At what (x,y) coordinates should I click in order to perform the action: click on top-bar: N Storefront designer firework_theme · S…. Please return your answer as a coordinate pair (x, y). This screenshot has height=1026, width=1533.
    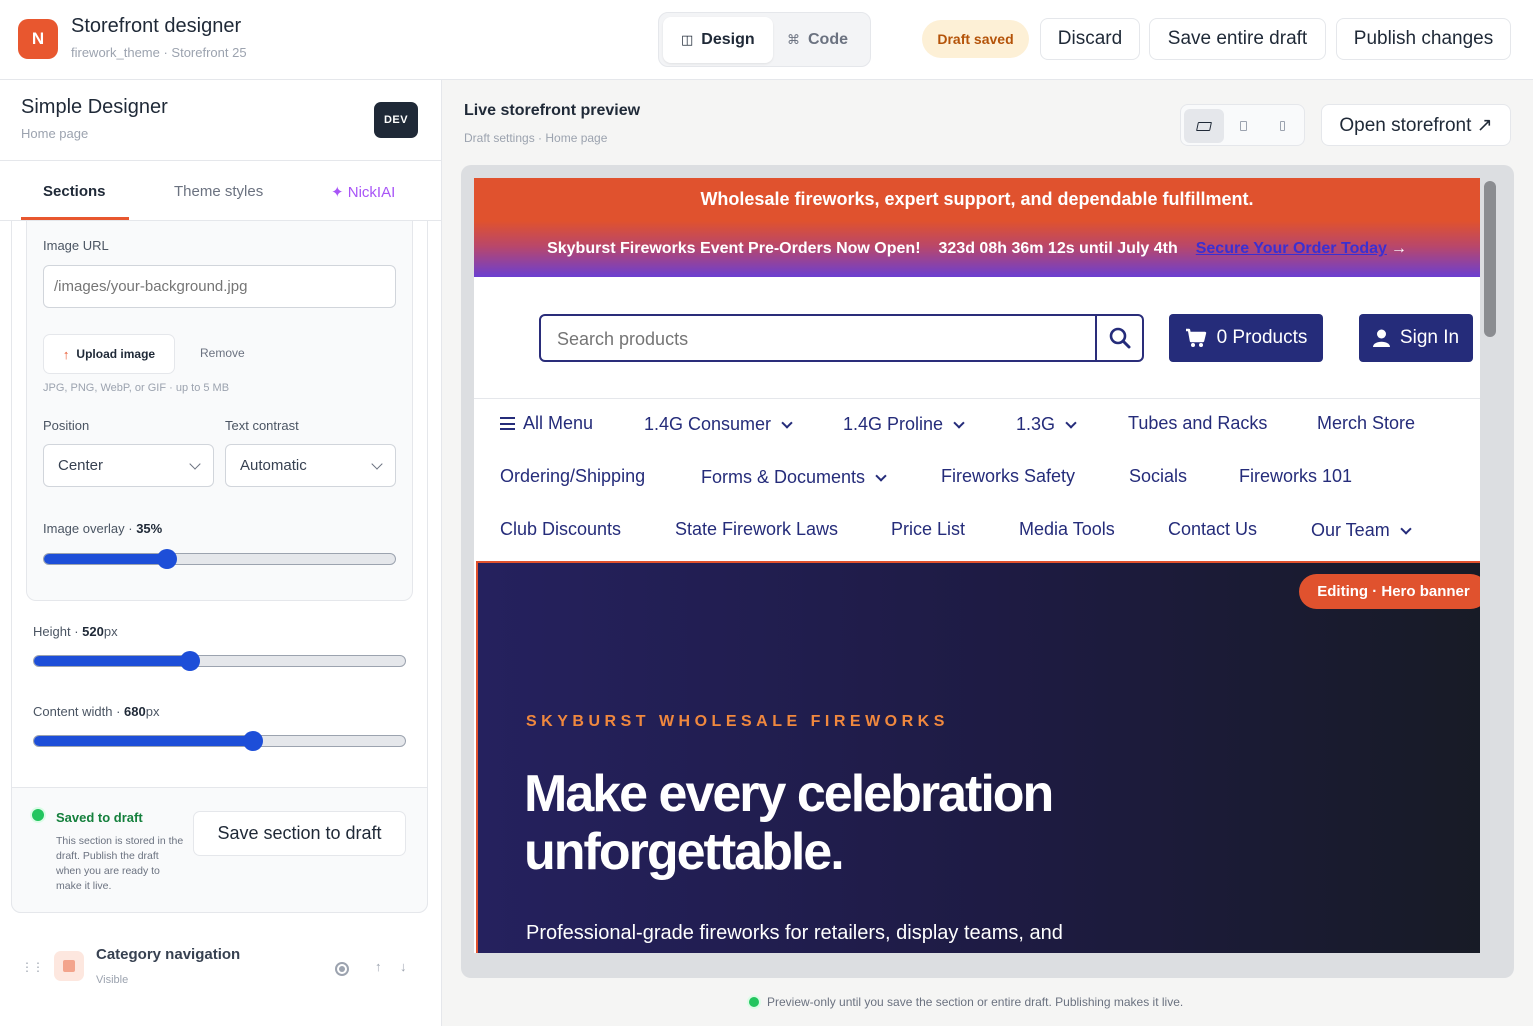
    Looking at the image, I should click on (766, 40).